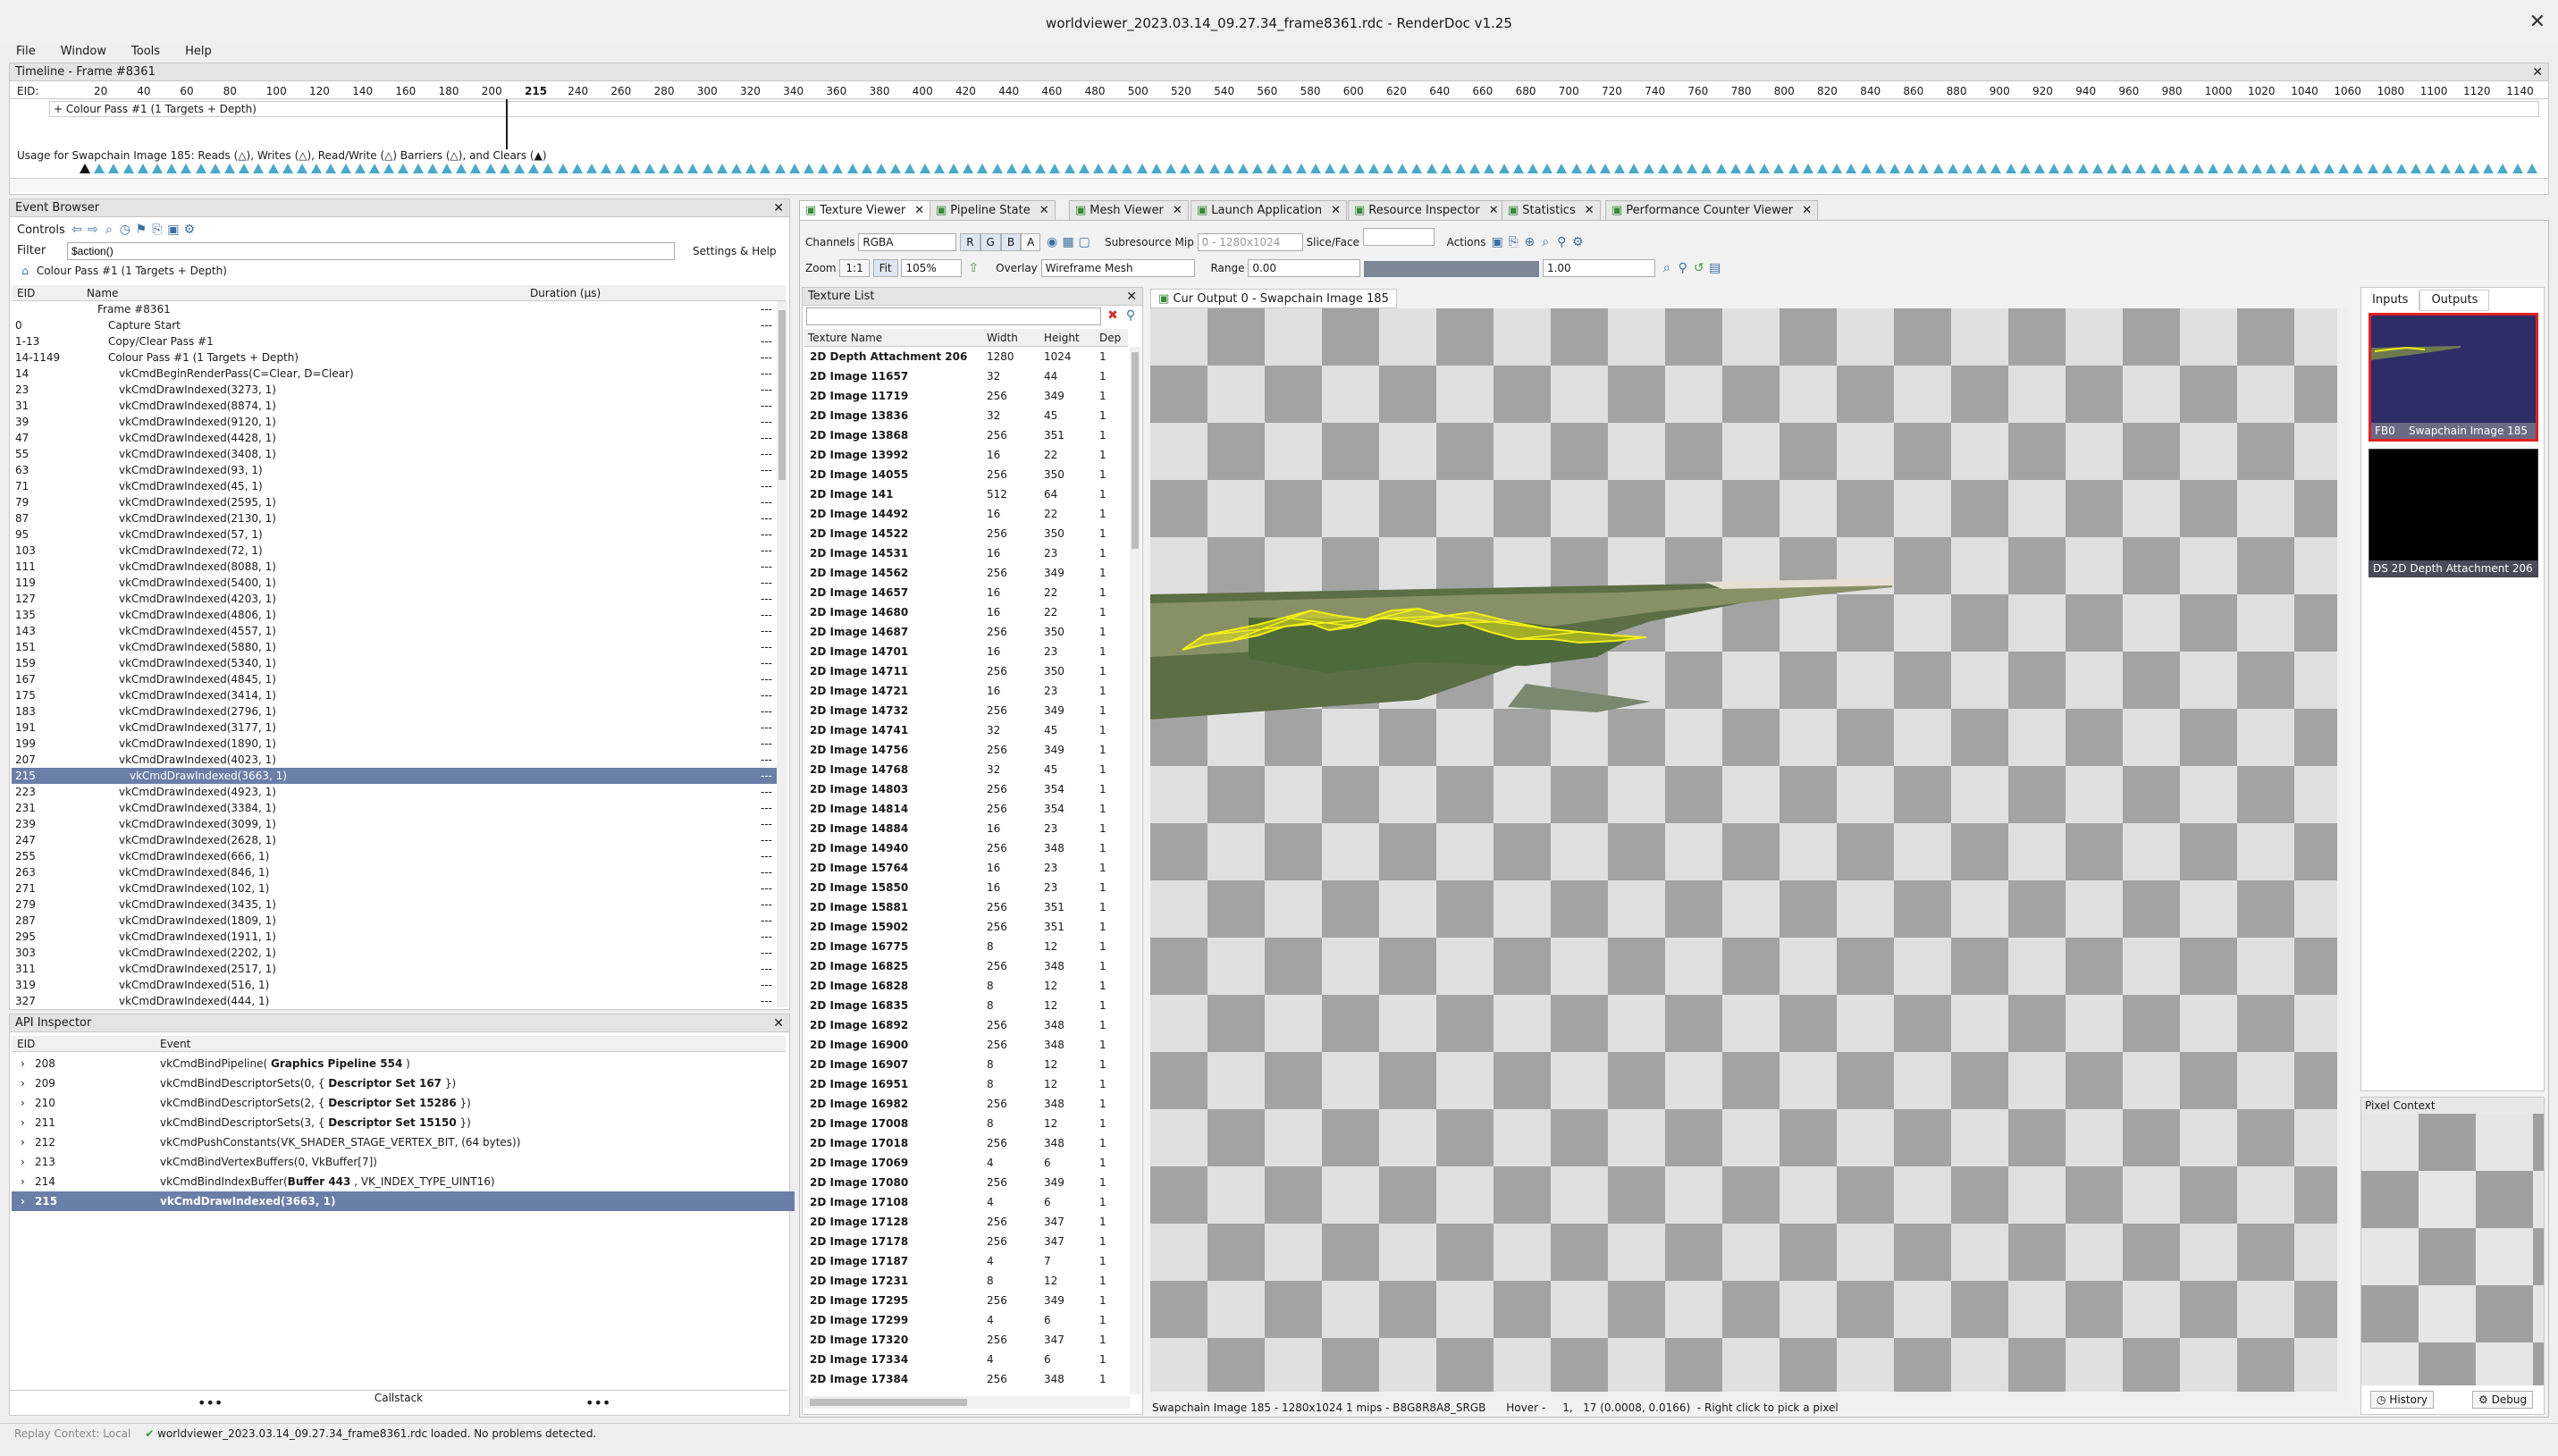 Image resolution: width=2558 pixels, height=1456 pixels. Describe the element at coordinates (966, 1261) in the screenshot. I see `texture-row: 2D Image 17187 4 7 1` at that location.